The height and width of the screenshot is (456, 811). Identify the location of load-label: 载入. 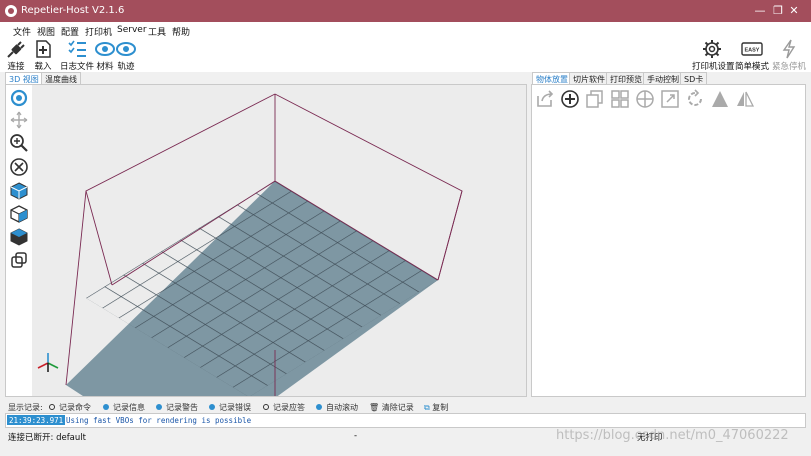
(43, 67).